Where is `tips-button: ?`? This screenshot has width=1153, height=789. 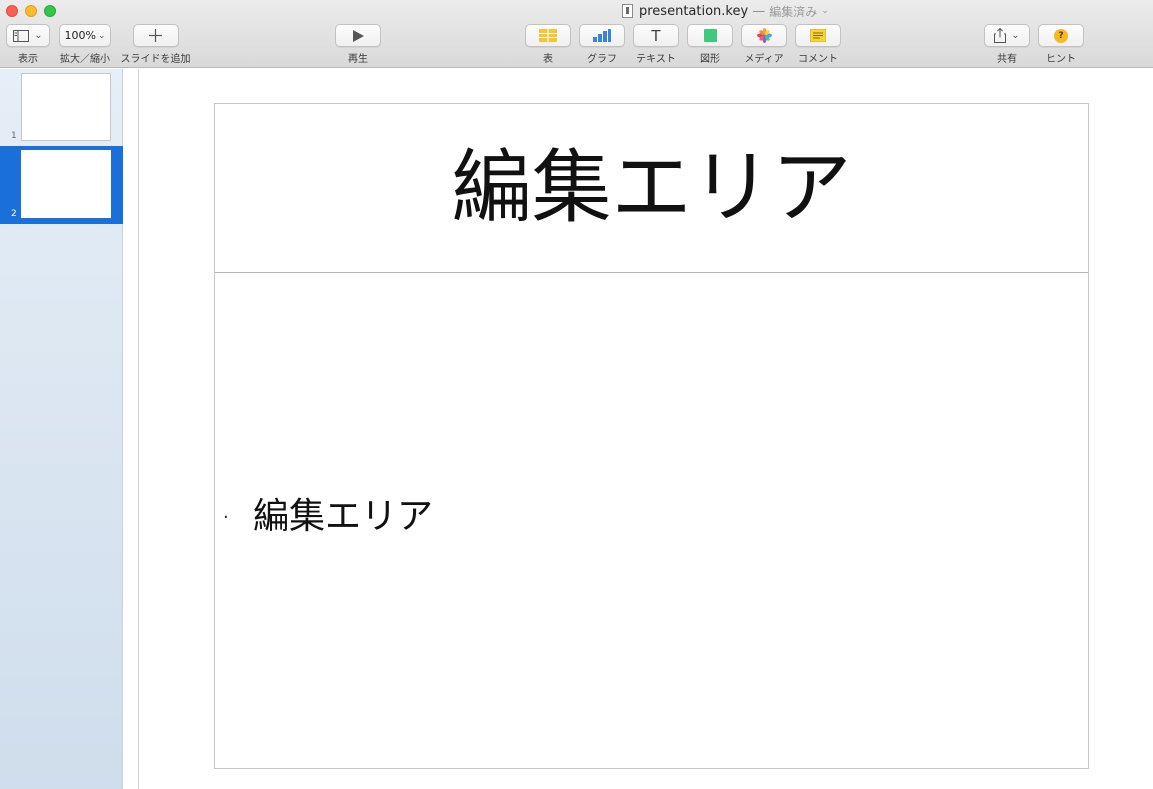 tips-button: ? is located at coordinates (1061, 35).